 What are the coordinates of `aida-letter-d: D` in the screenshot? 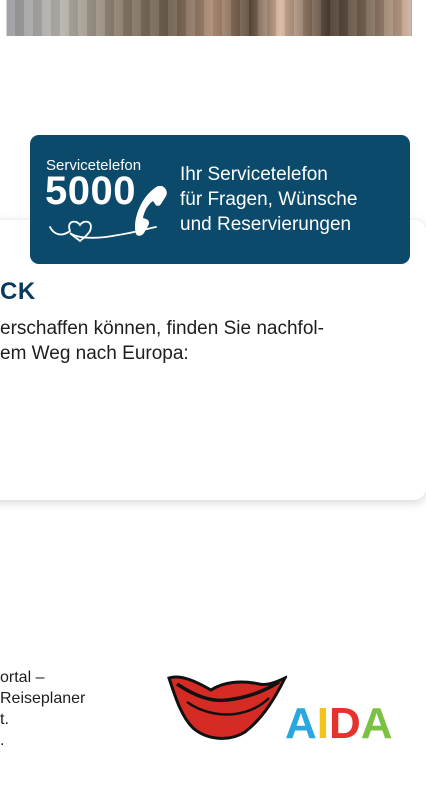 It's located at (345, 723).